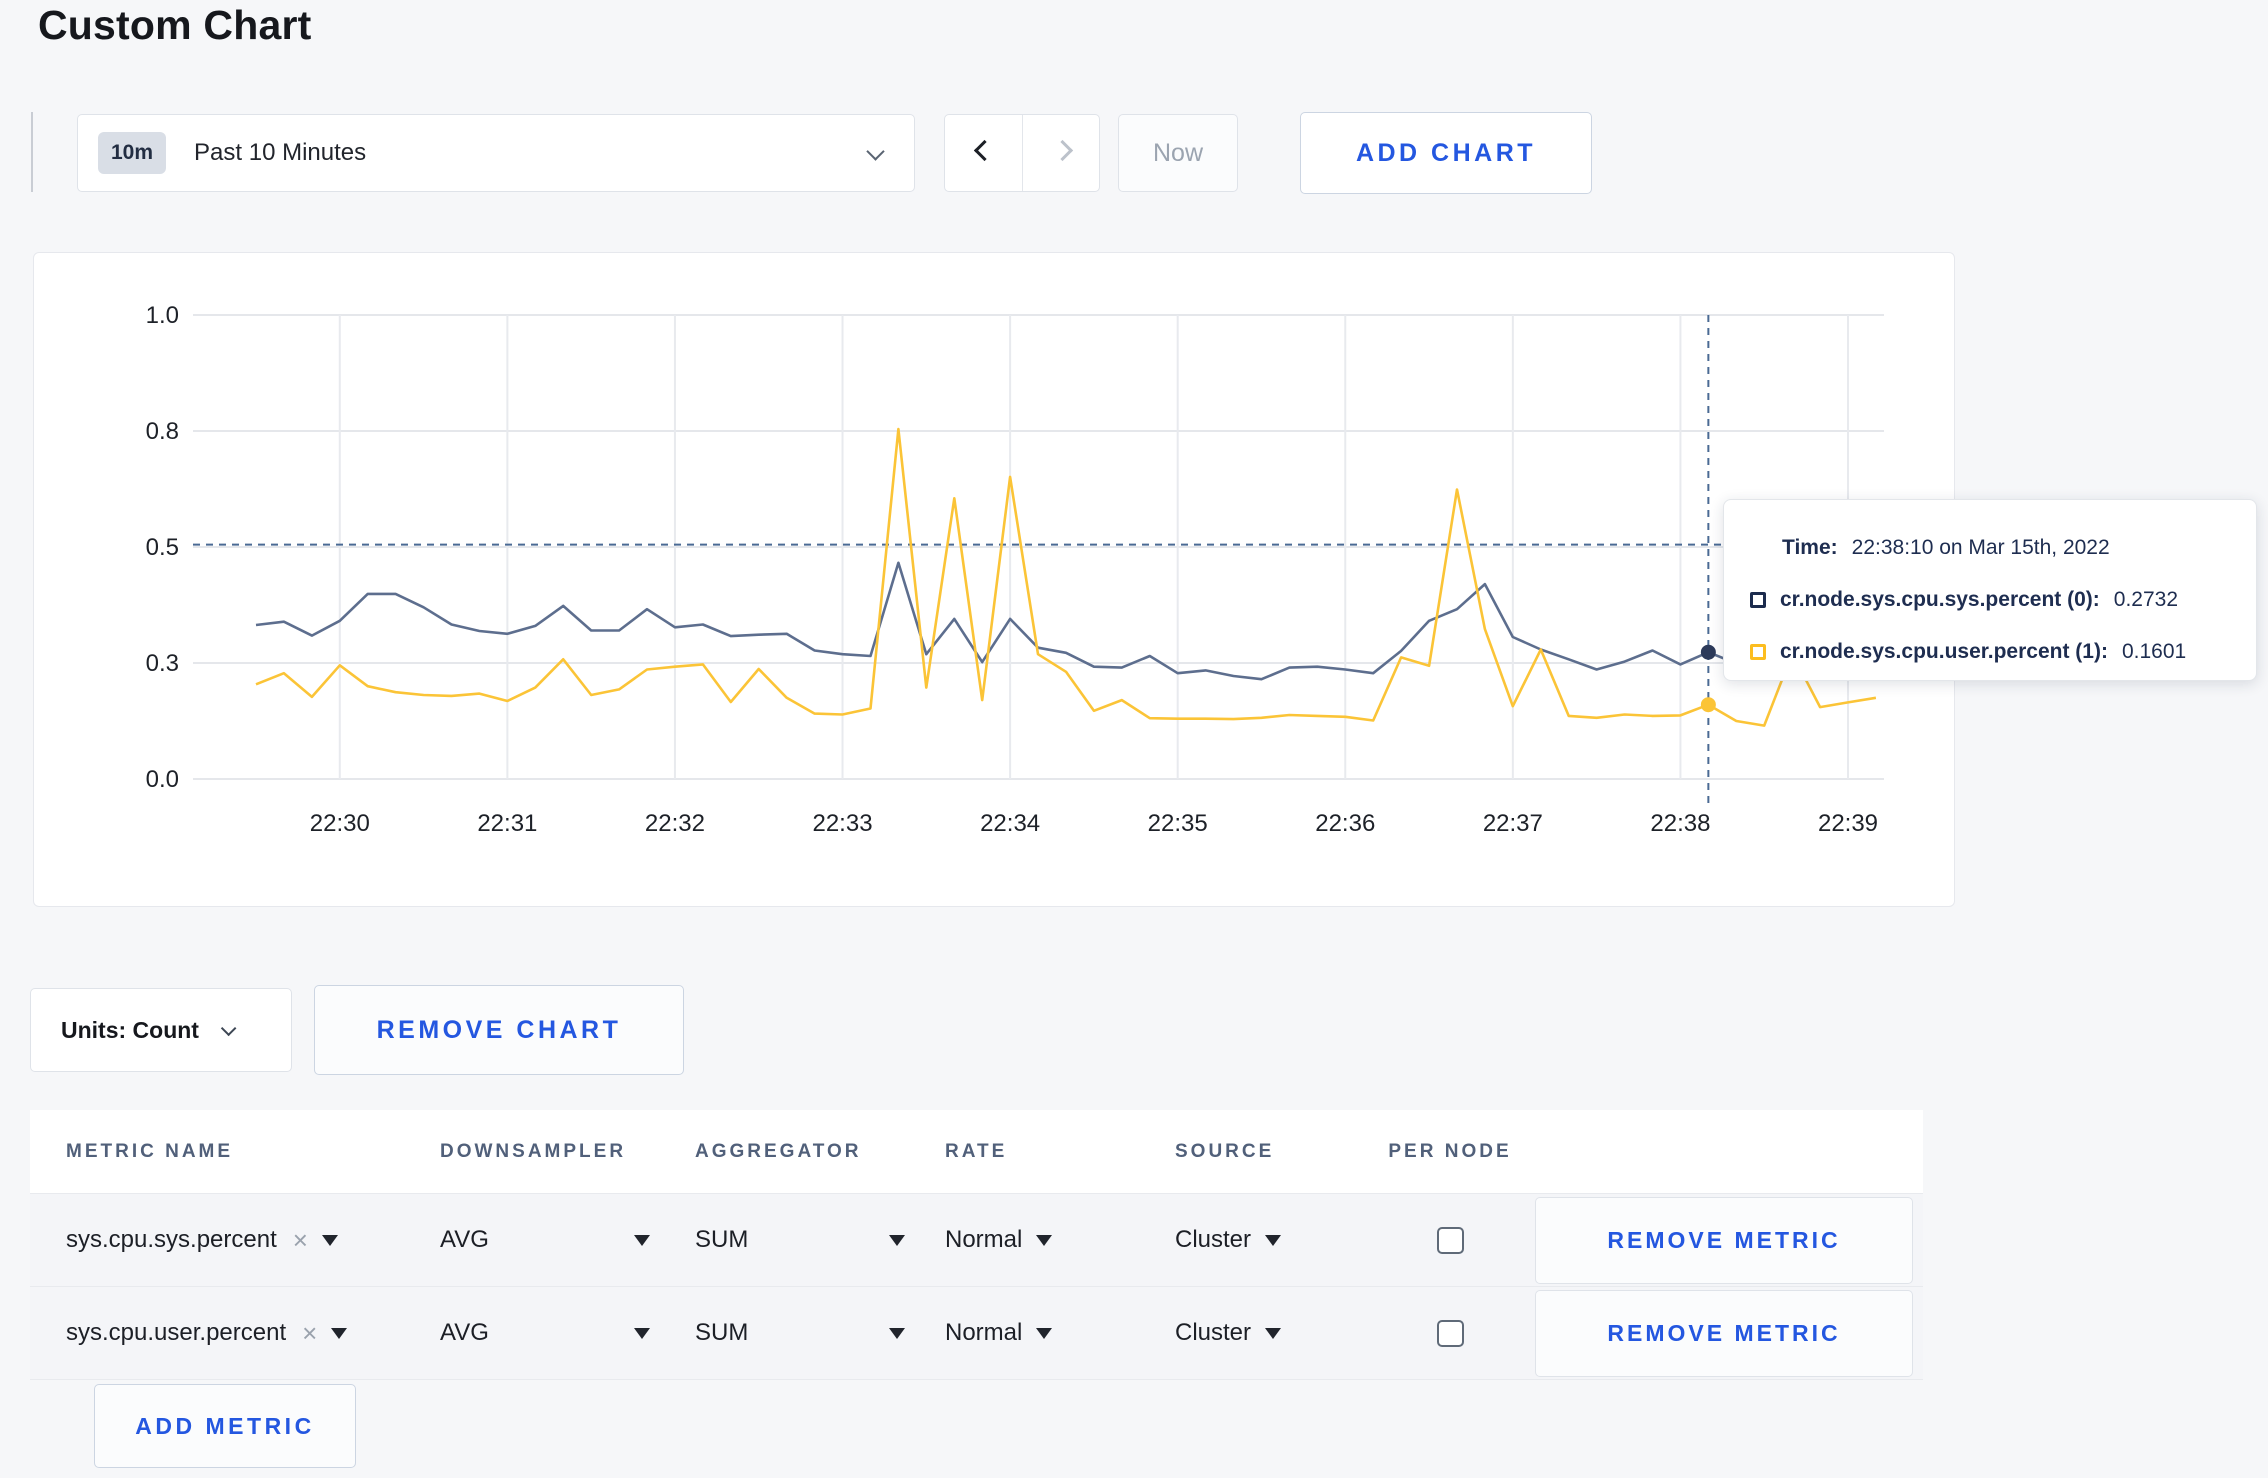  I want to click on svg-text: 22:30, so click(340, 823).